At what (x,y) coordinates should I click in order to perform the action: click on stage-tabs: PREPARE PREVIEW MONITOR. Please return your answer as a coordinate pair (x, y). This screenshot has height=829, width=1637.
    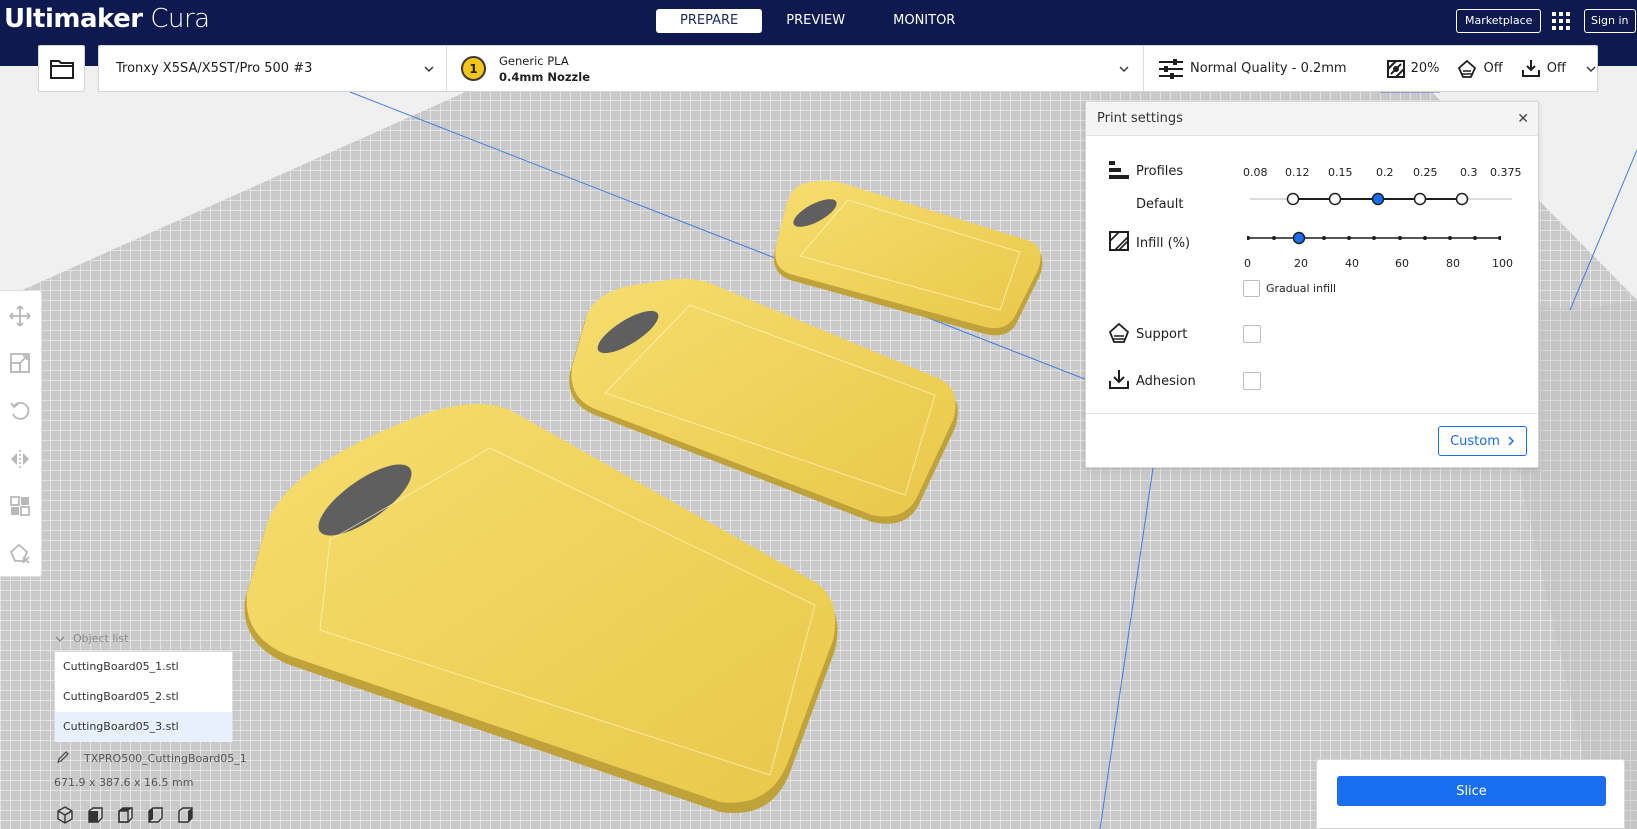
    Looking at the image, I should click on (817, 21).